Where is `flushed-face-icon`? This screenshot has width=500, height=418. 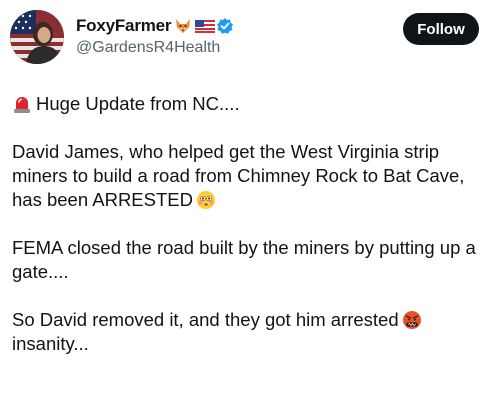 flushed-face-icon is located at coordinates (206, 200).